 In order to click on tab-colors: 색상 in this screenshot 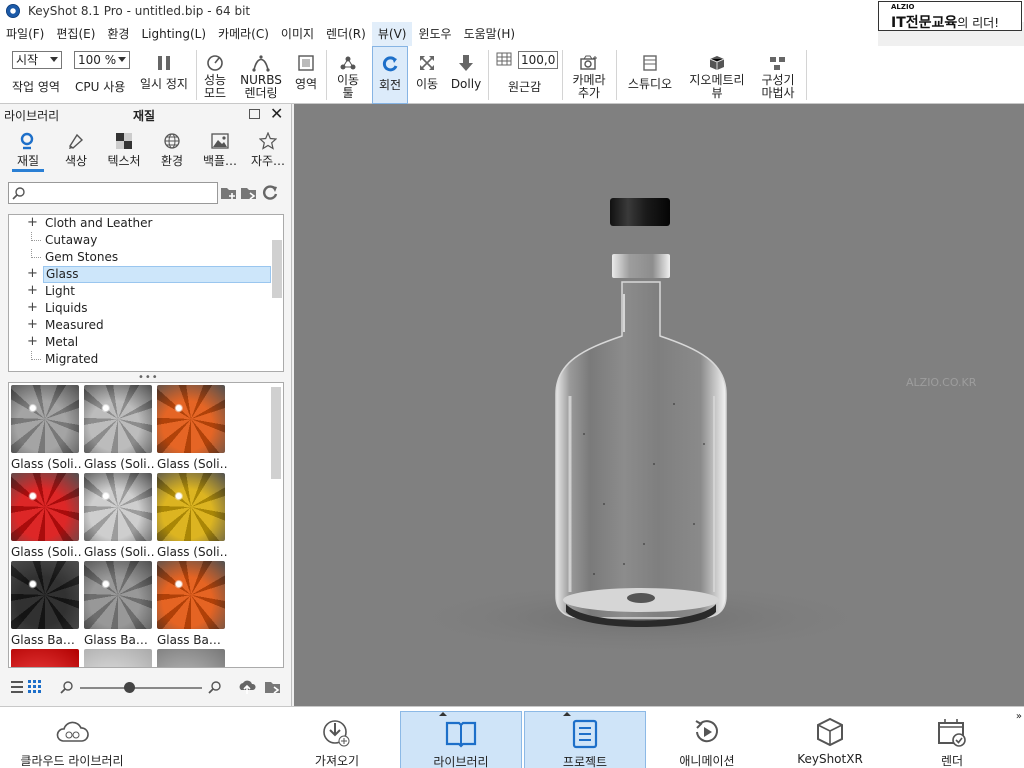, I will do `click(76, 150)`.